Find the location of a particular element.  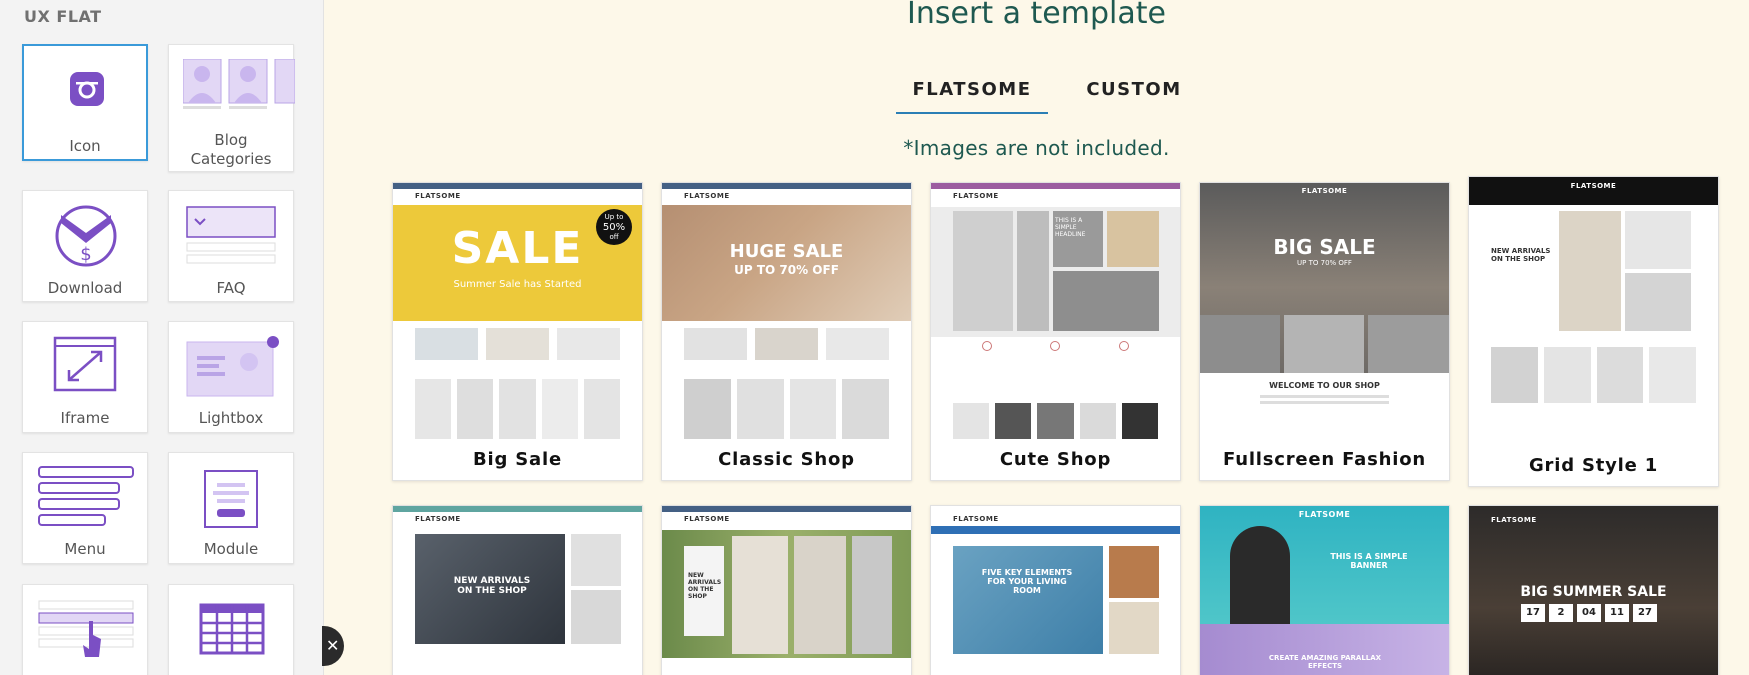

element-menu: Menu is located at coordinates (85, 508).